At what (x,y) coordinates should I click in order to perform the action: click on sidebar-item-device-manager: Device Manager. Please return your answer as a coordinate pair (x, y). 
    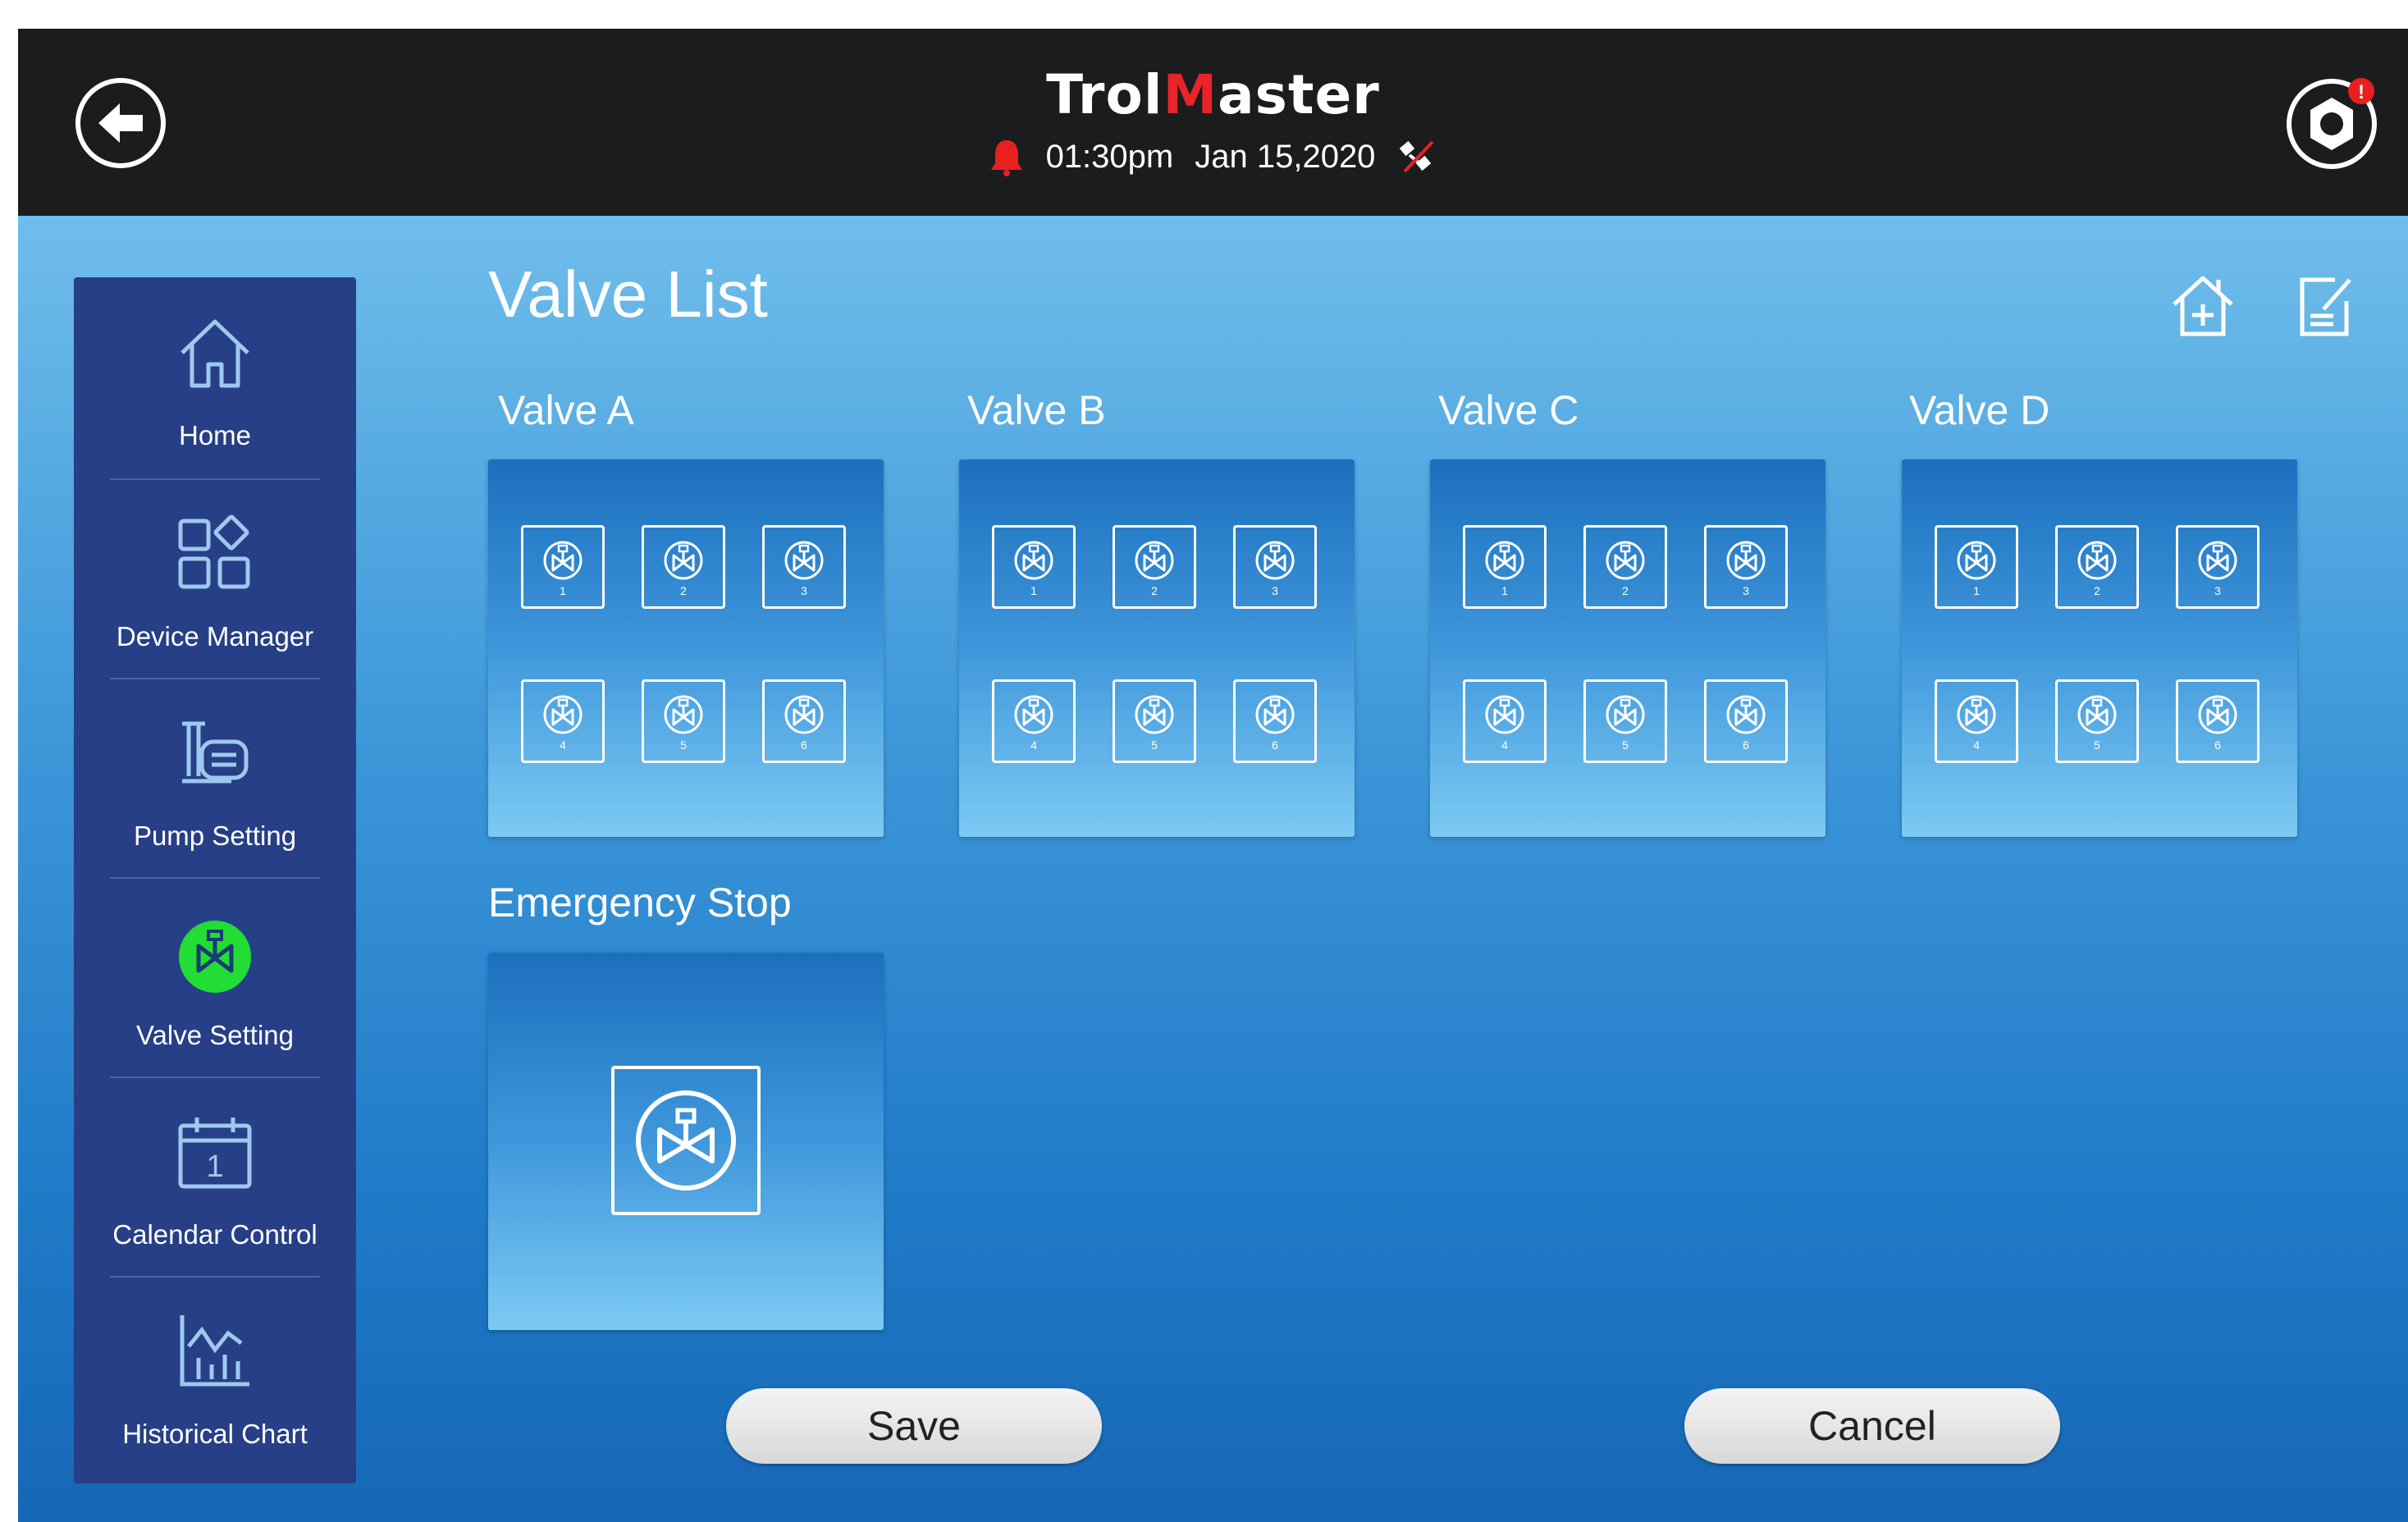
    Looking at the image, I should click on (215, 578).